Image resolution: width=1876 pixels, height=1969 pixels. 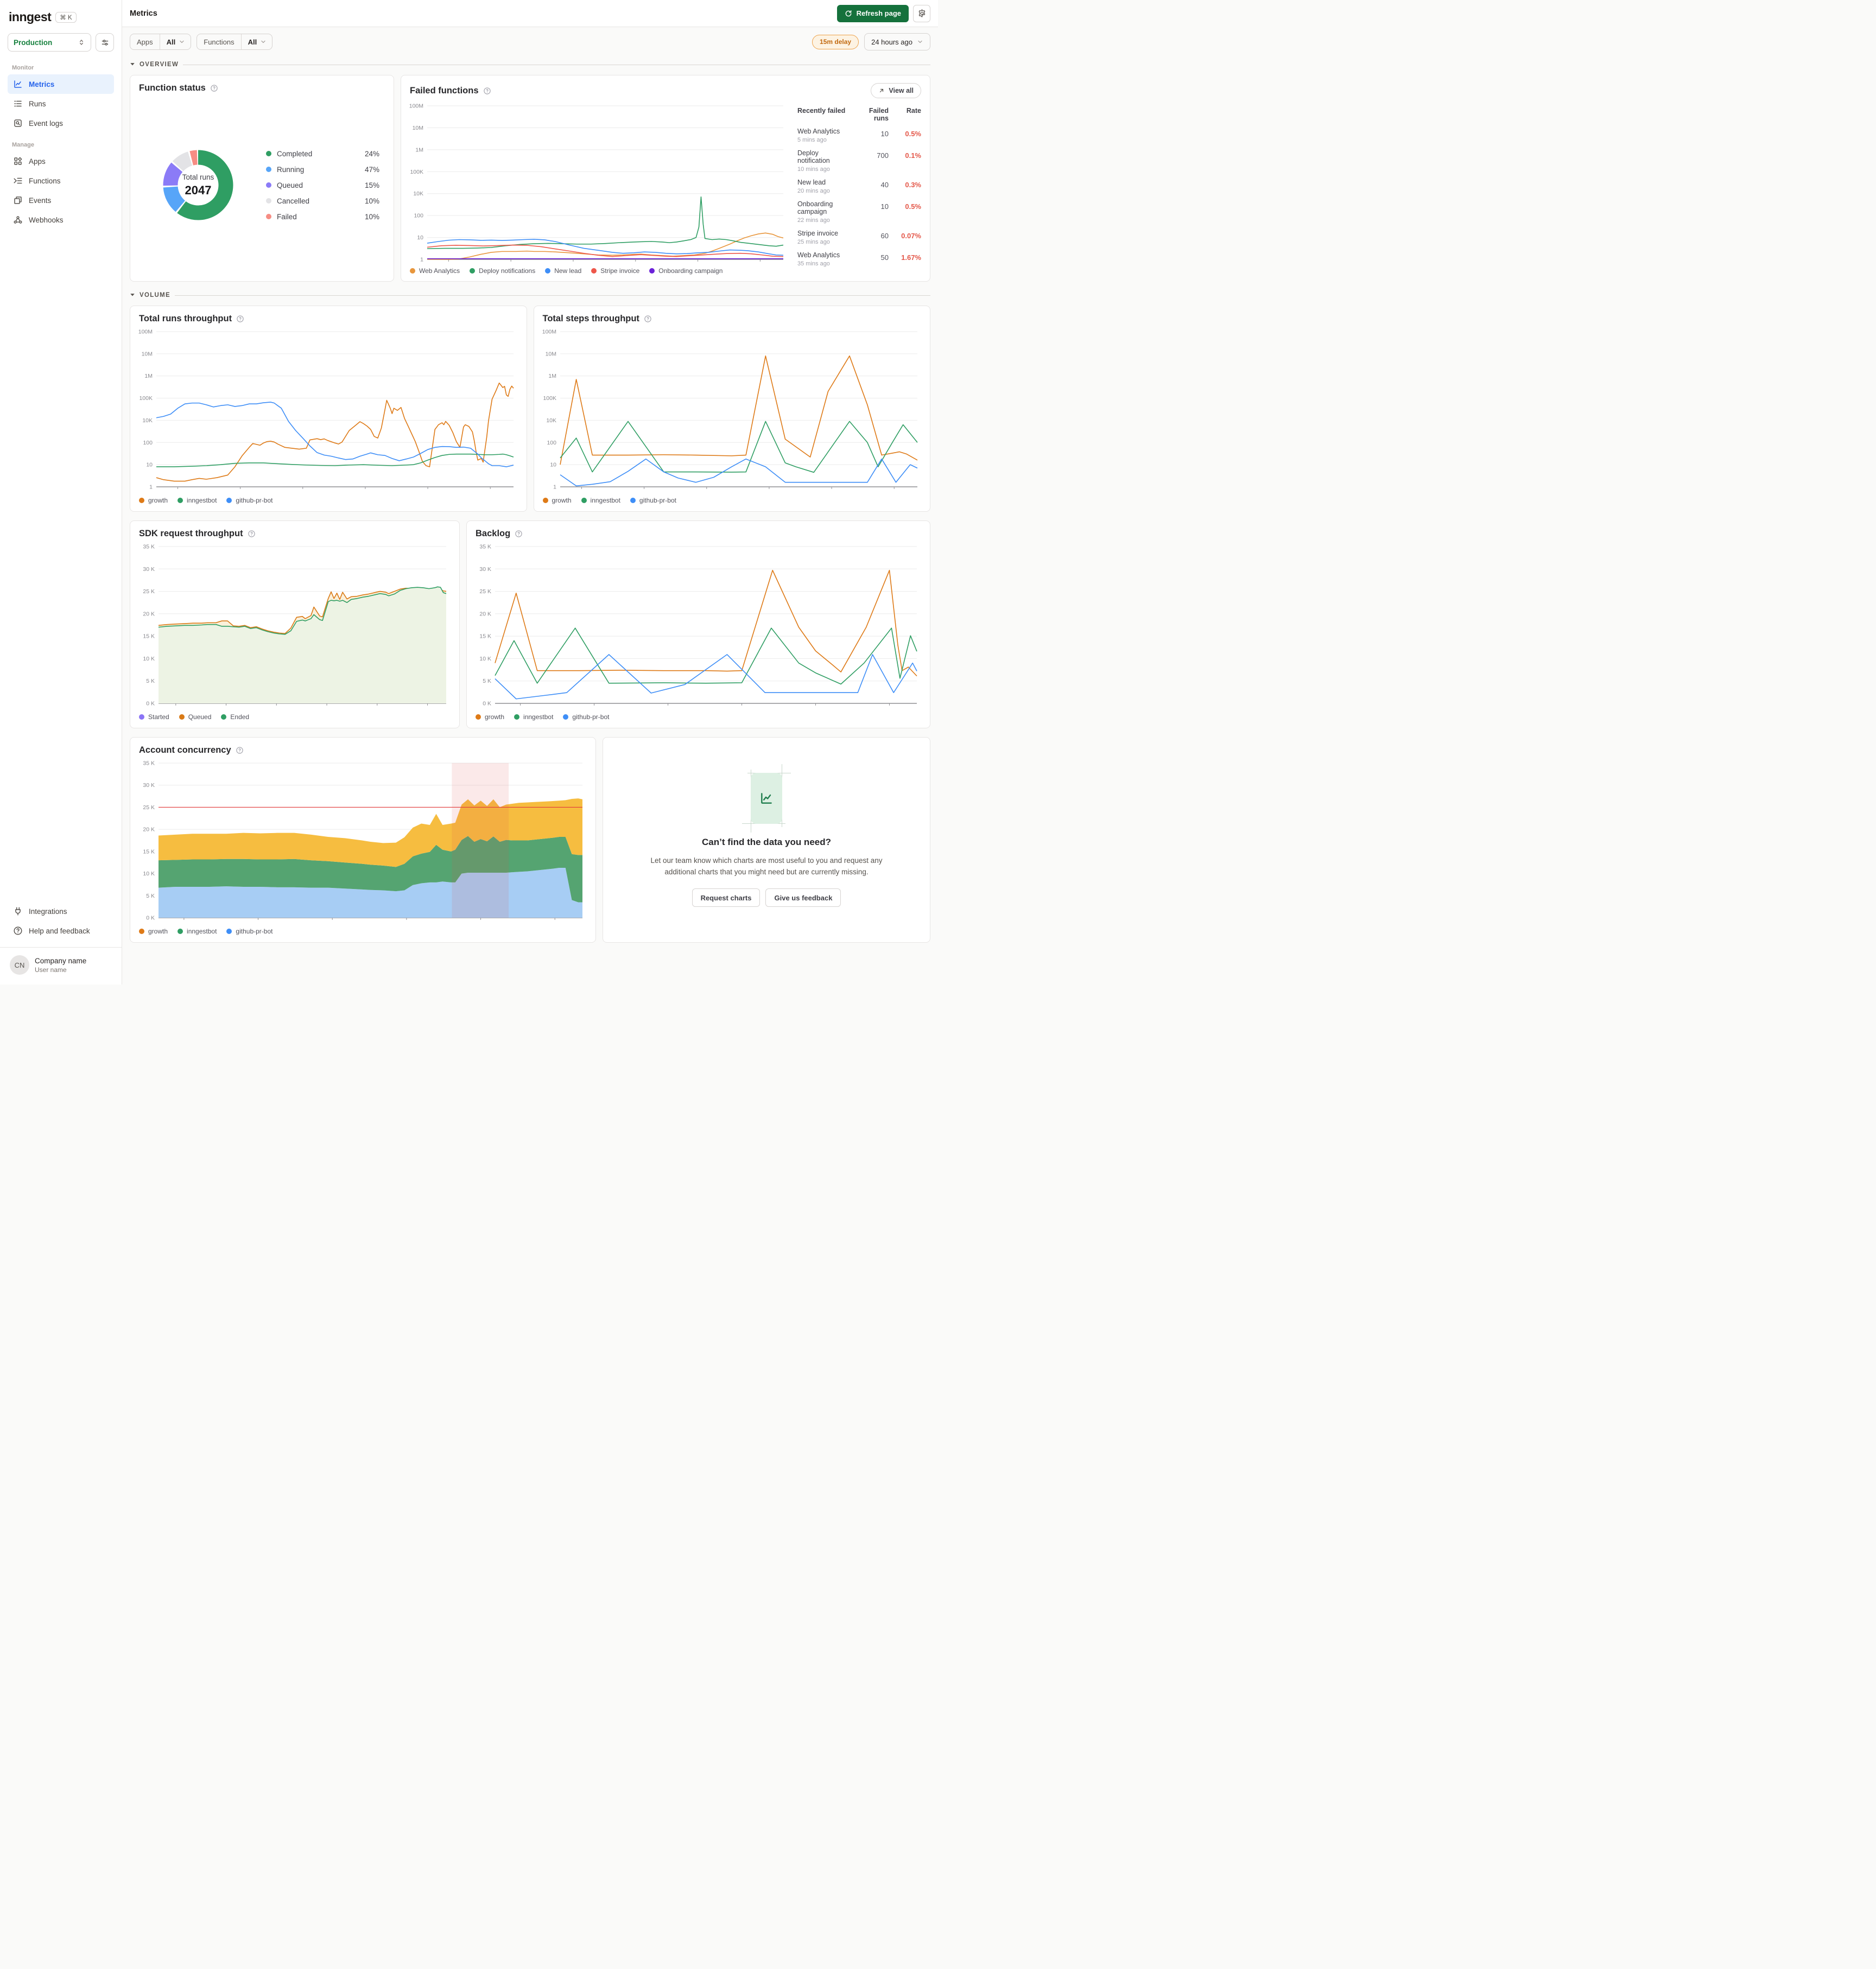 I want to click on failed-runs-count: 700, so click(x=883, y=155).